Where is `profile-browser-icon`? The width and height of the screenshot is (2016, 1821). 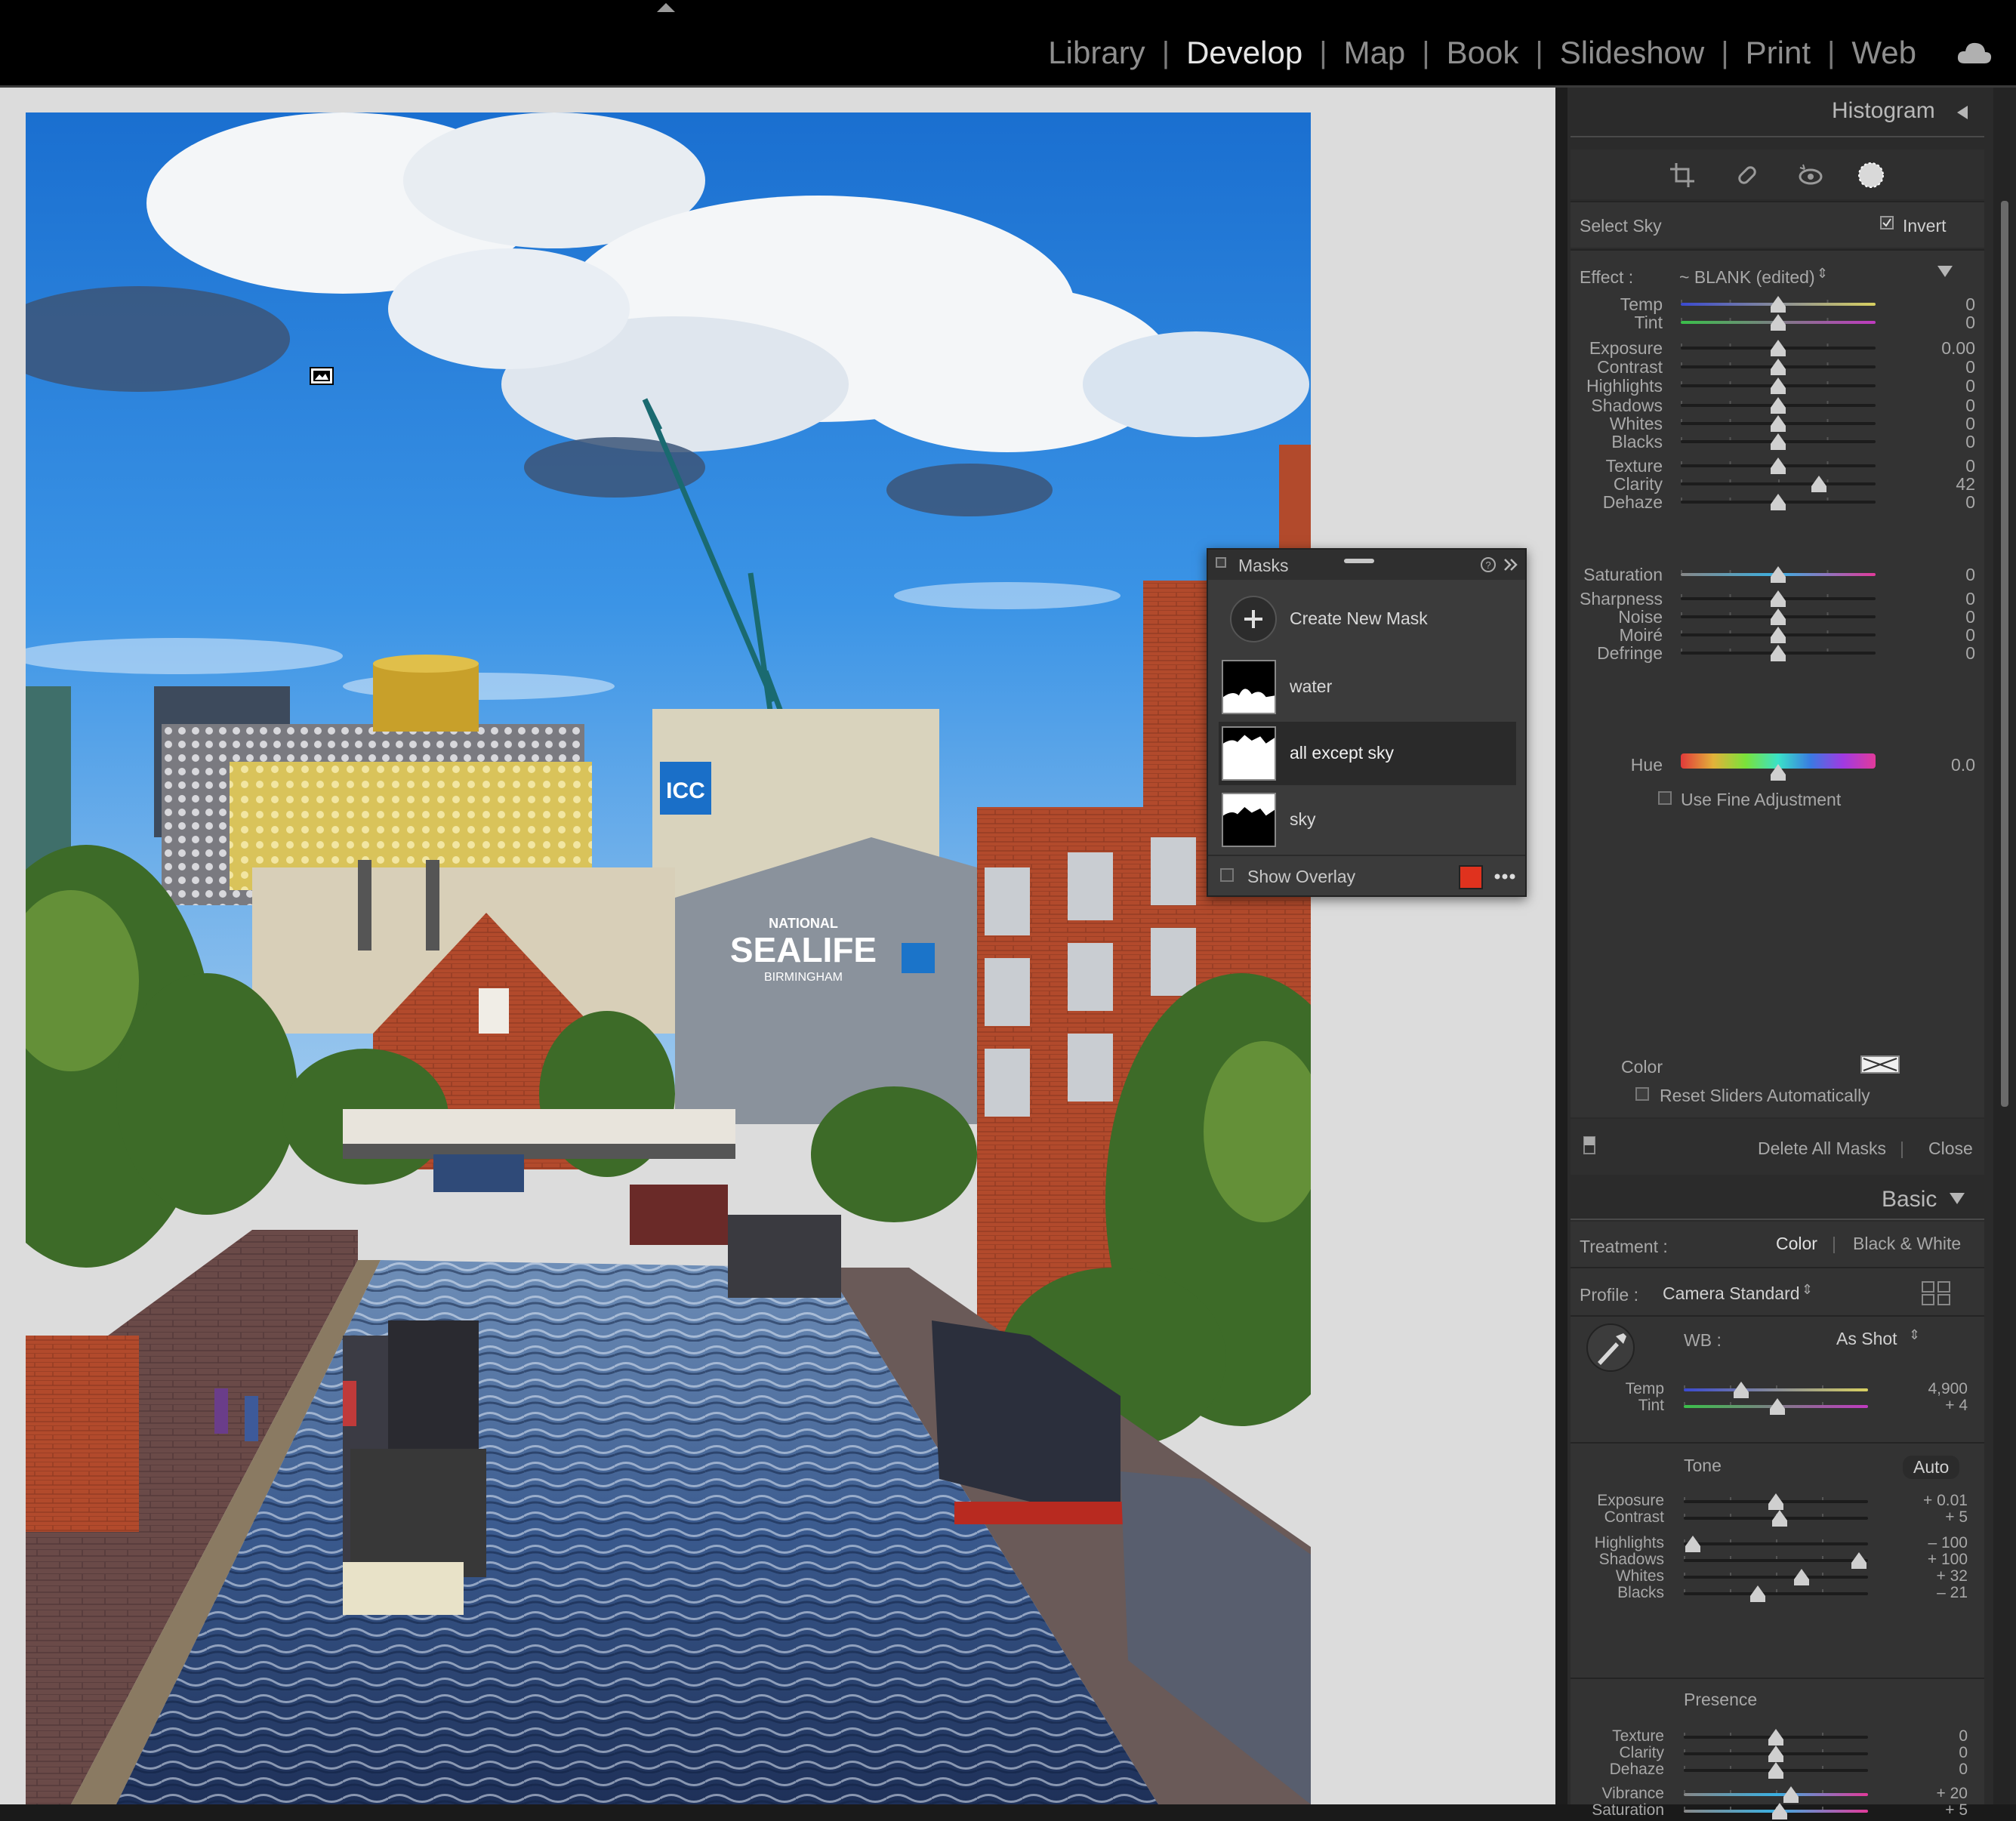 profile-browser-icon is located at coordinates (1936, 1293).